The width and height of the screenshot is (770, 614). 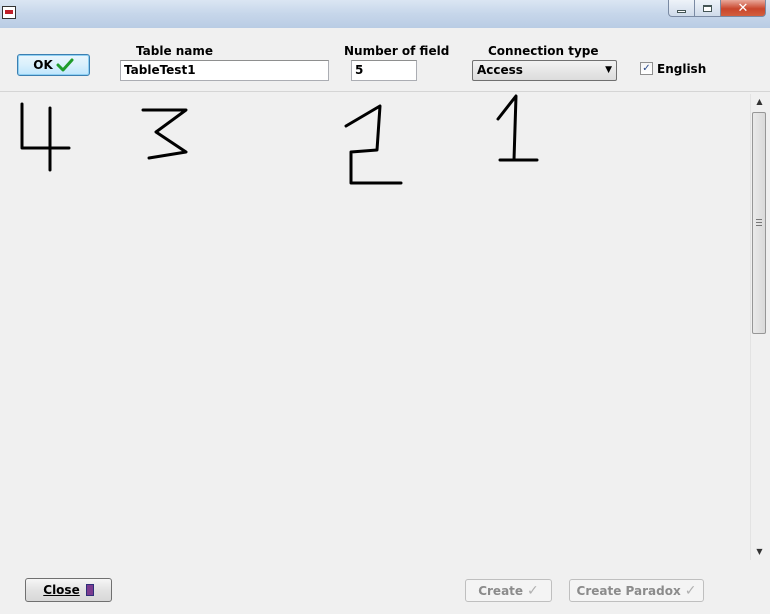 I want to click on digit-1-stroke, so click(x=517, y=128).